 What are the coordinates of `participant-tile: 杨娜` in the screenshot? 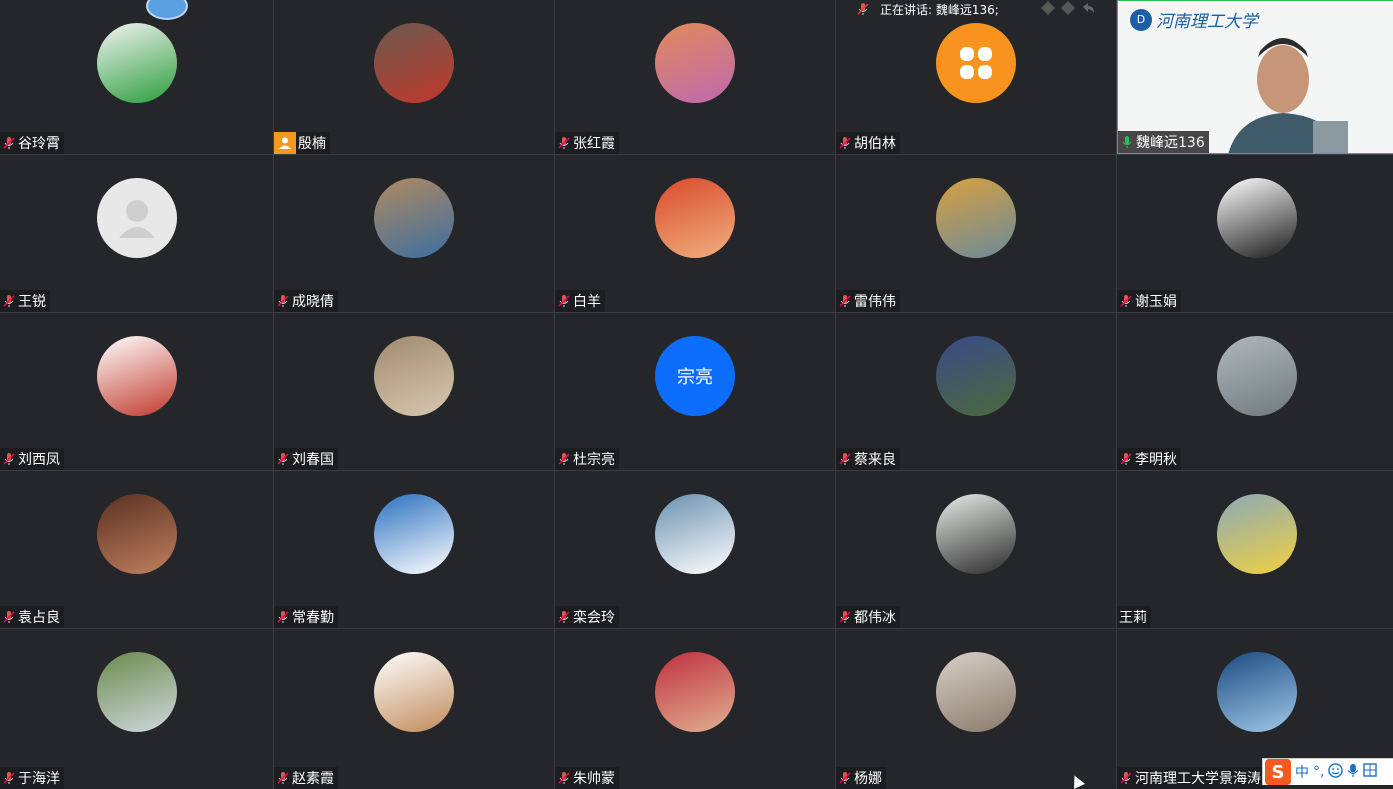 It's located at (976, 709).